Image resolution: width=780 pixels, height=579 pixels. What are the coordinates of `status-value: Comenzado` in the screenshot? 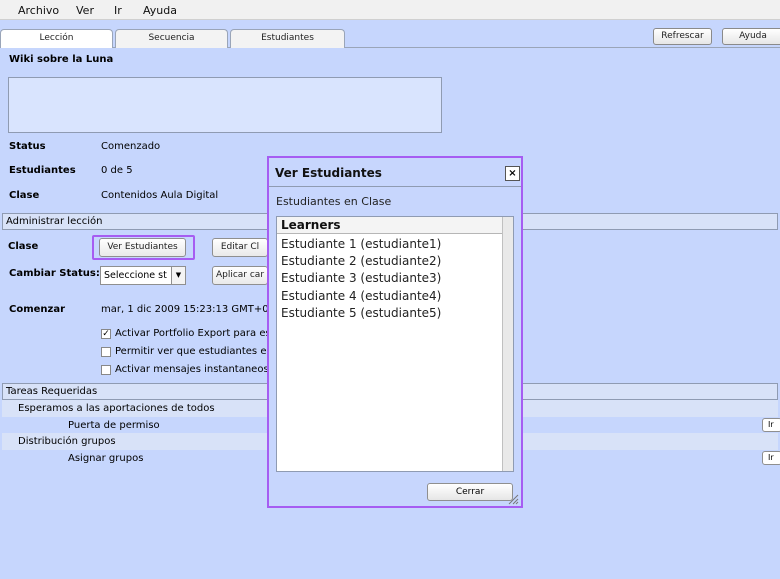 It's located at (131, 146).